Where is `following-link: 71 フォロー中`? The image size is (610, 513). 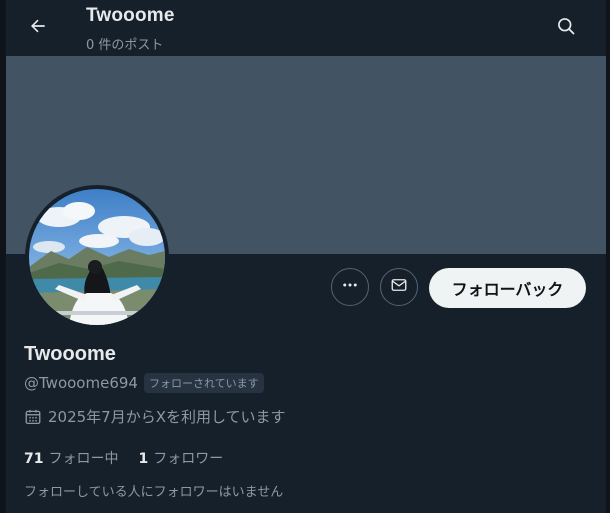
following-link: 71 フォロー中 is located at coordinates (71, 458).